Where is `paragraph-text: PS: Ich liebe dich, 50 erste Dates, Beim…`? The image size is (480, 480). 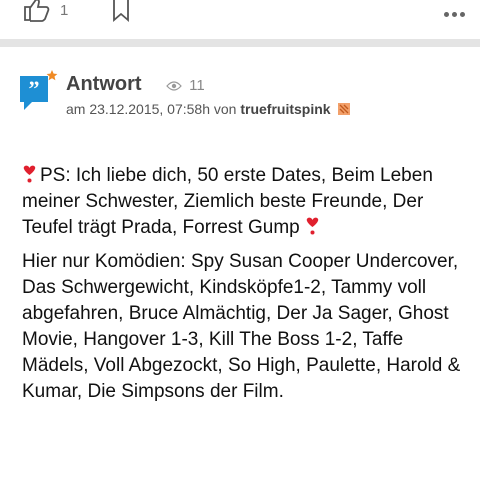 paragraph-text: PS: Ich liebe dich, 50 erste Dates, Beim… is located at coordinates (227, 201).